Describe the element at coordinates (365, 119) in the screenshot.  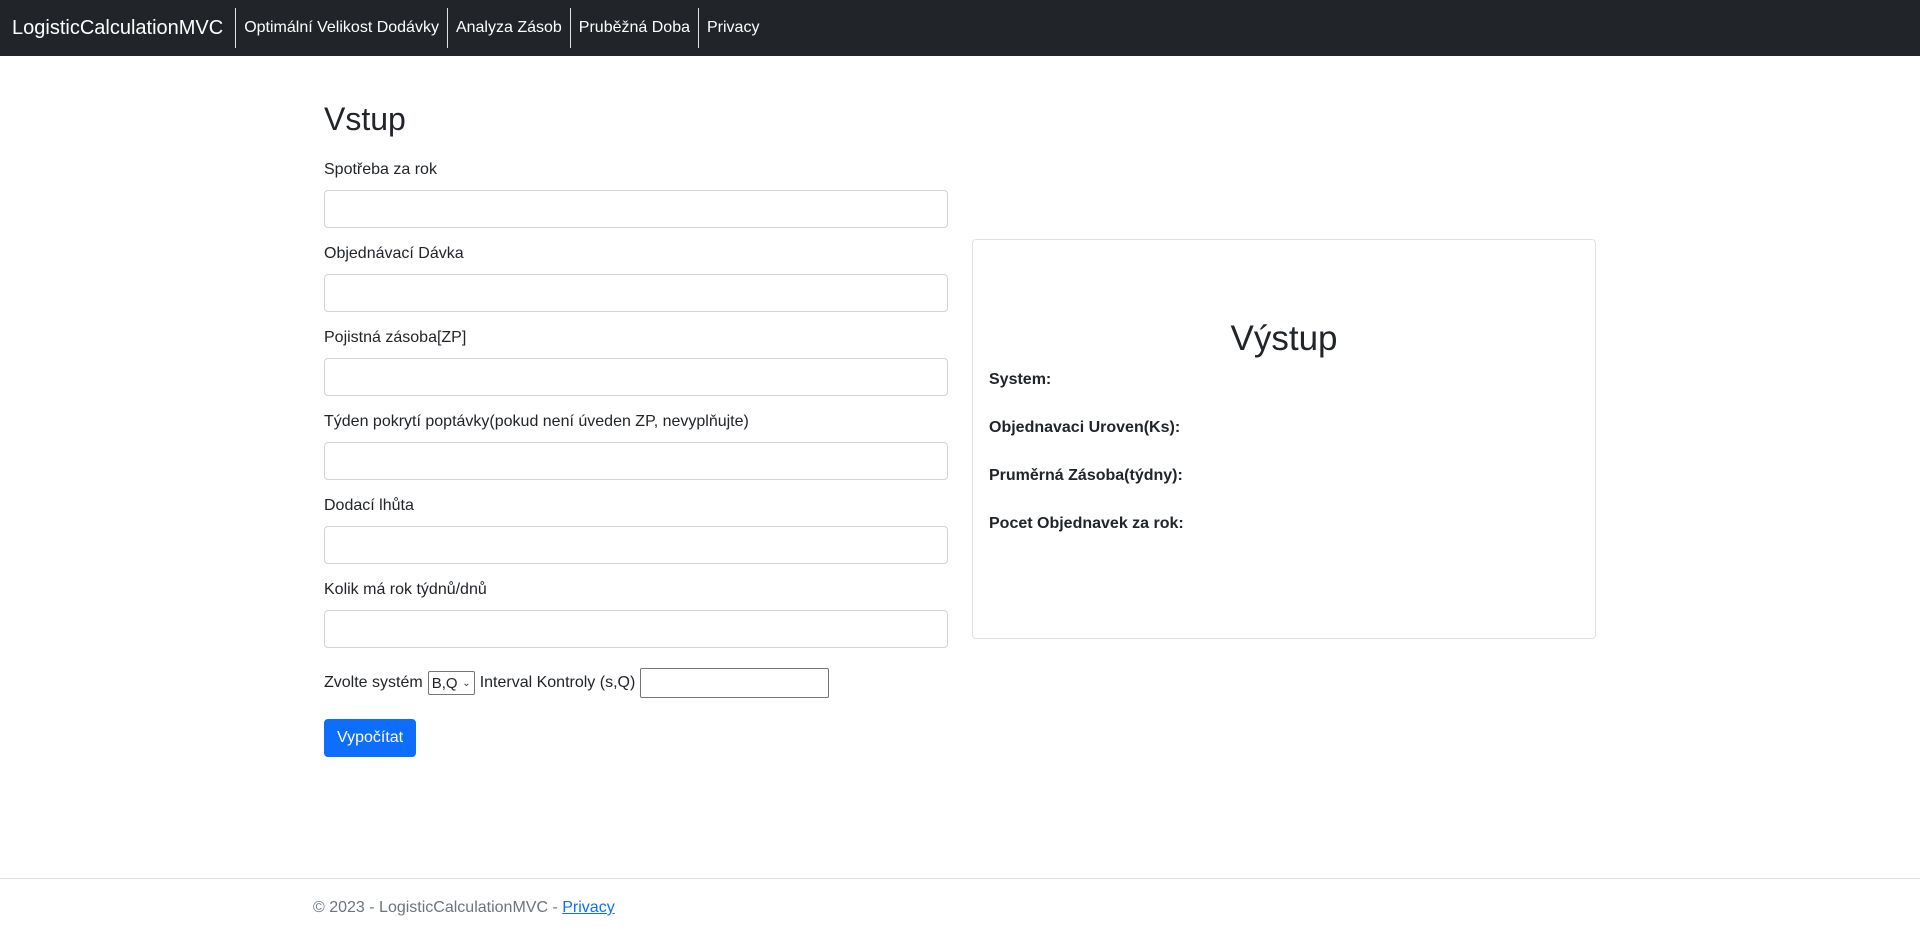
I see `input-title: Vstup` at that location.